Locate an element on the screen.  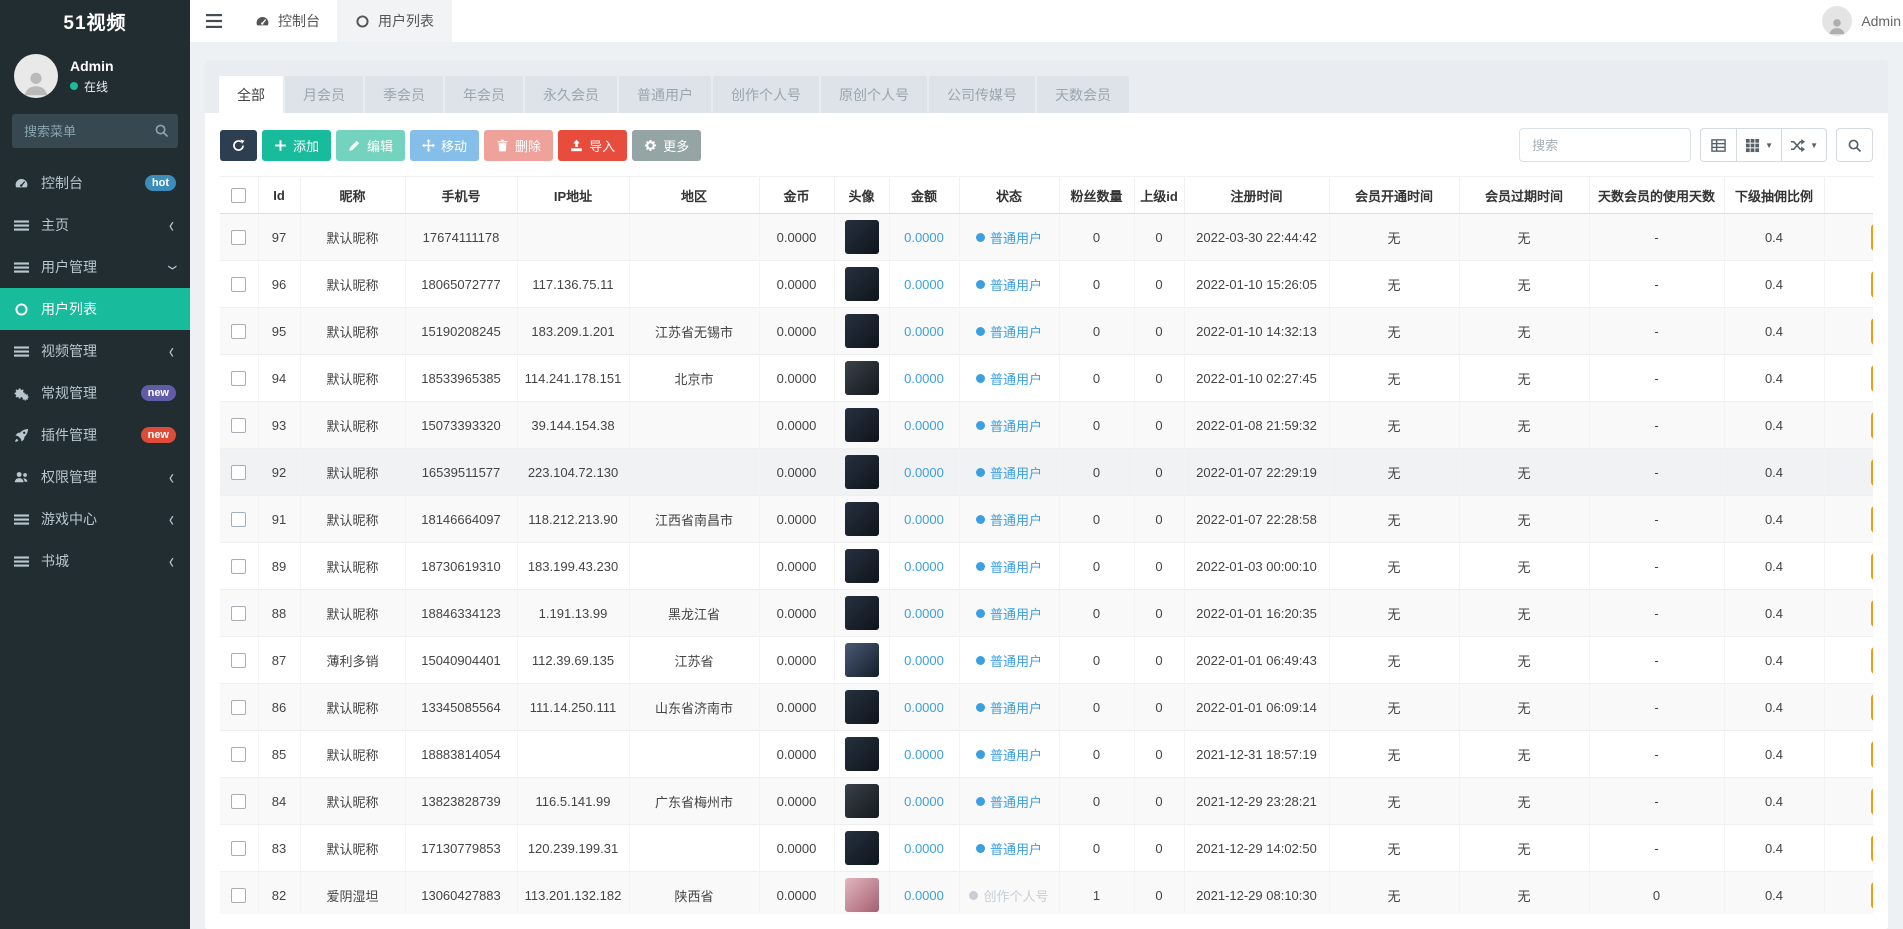
sidebar-item-plugin-mgmt: 插件管理 new is located at coordinates (95, 435).